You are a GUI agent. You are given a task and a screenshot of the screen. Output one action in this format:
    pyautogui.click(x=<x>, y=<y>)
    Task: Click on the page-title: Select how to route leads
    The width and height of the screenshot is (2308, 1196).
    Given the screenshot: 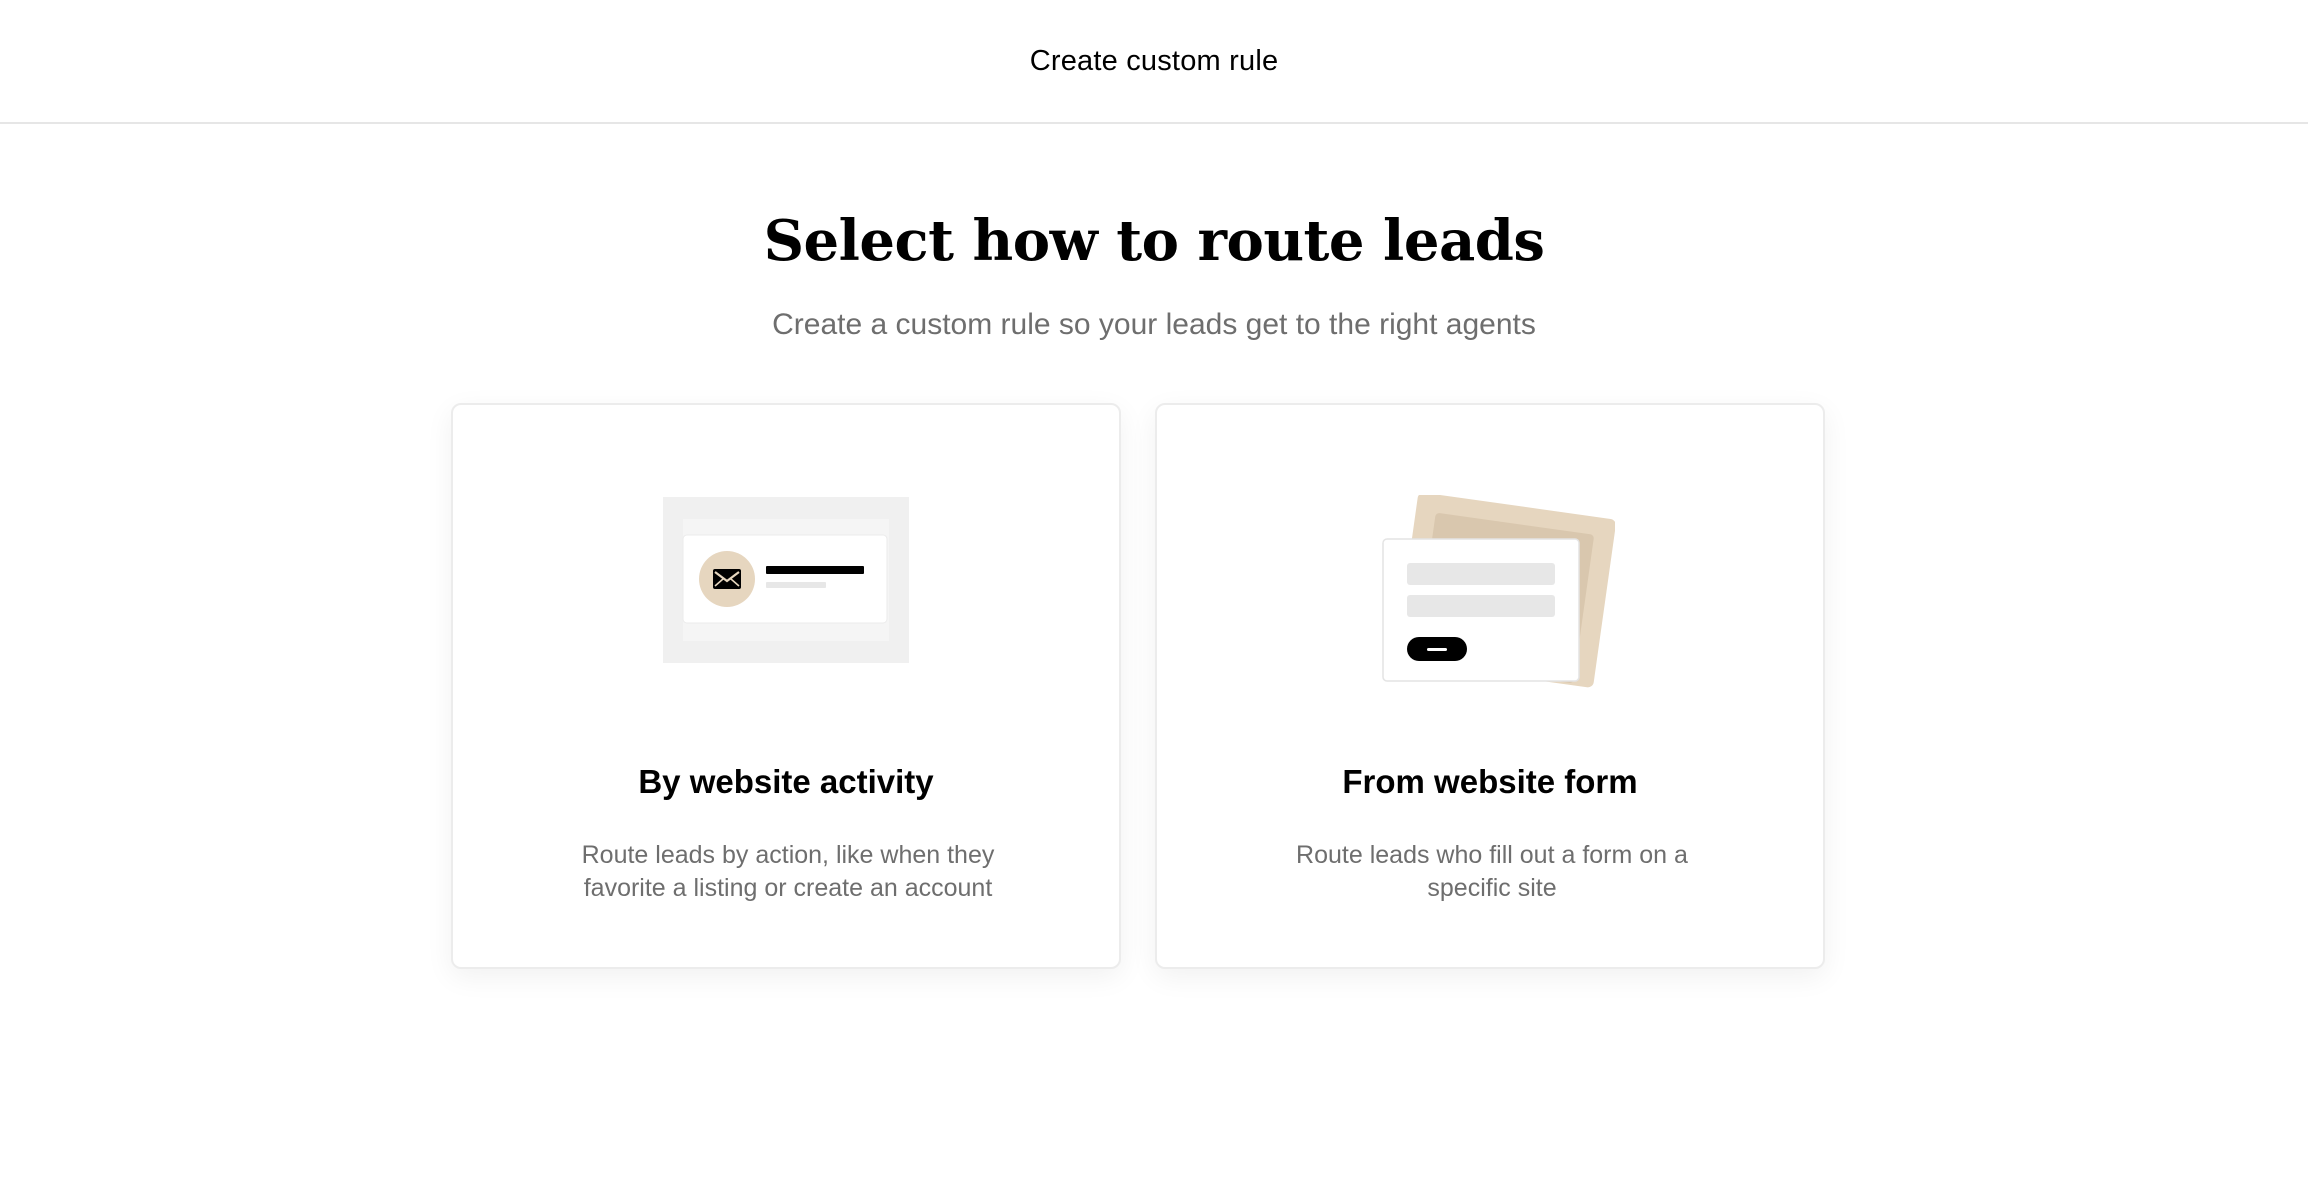 What is the action you would take?
    pyautogui.click(x=1154, y=241)
    